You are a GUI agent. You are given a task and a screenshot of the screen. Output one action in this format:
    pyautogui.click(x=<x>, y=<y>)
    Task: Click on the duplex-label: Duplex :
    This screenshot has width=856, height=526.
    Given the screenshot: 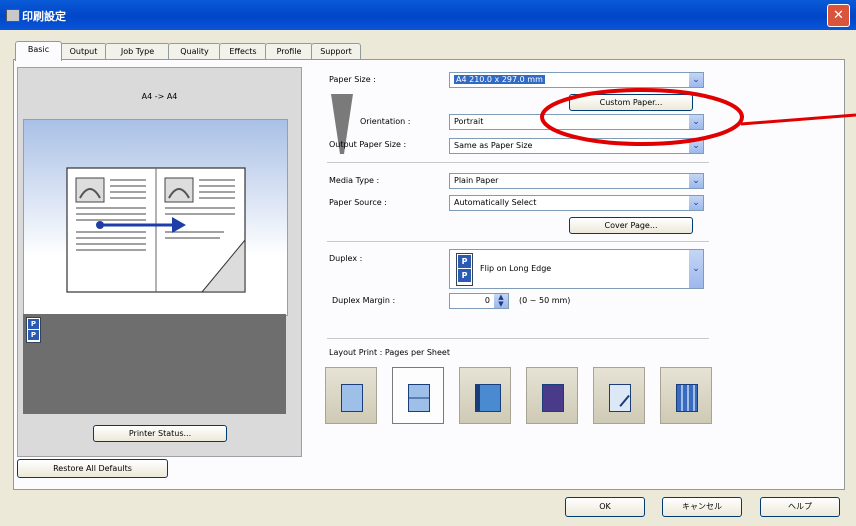 What is the action you would take?
    pyautogui.click(x=346, y=258)
    